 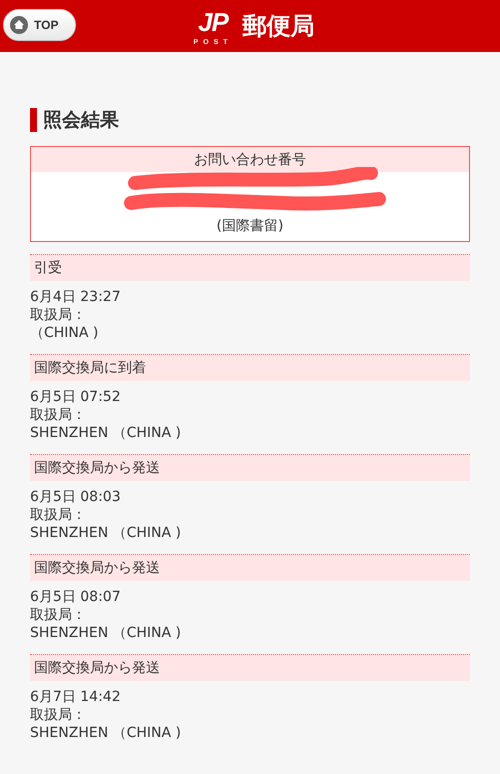 What do you see at coordinates (76, 597) in the screenshot?
I see `event-datetime: 6月5日 08:07` at bounding box center [76, 597].